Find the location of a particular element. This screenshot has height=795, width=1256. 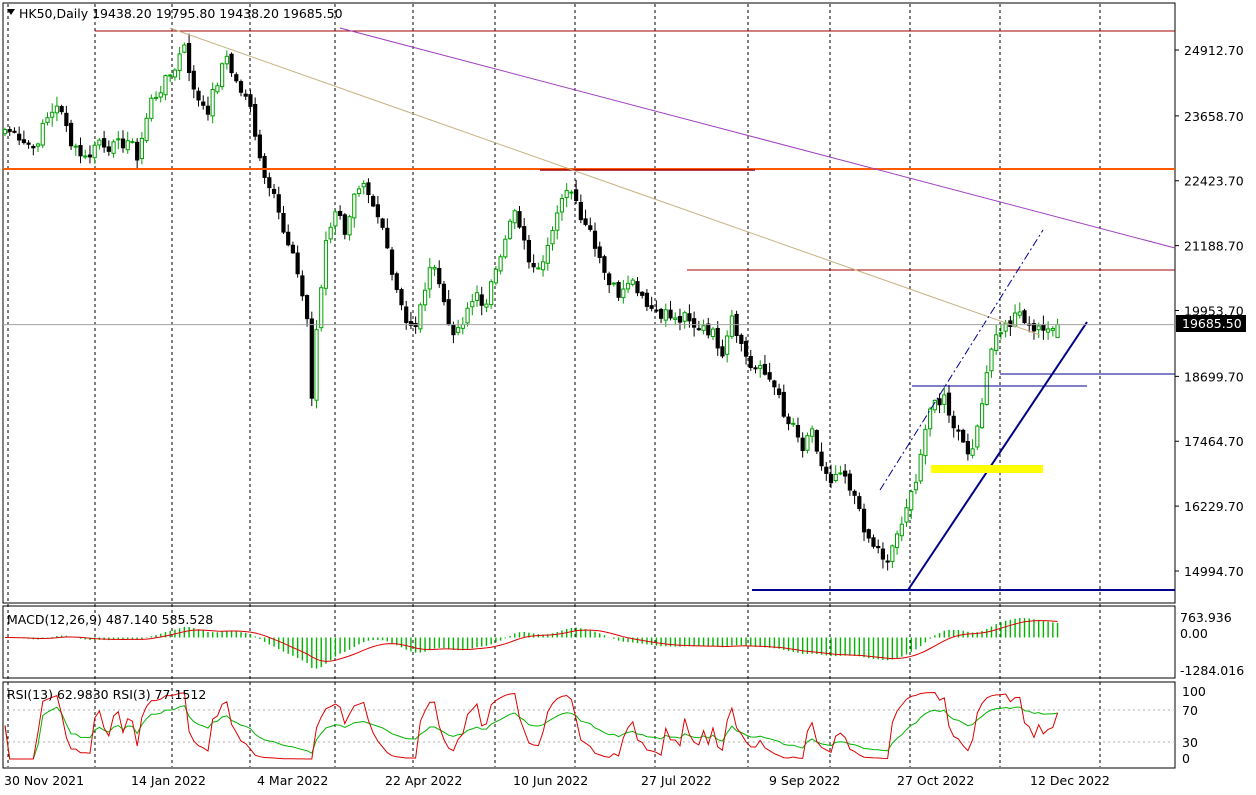

date-label-7: 27 Oct 2022 is located at coordinates (935, 780).